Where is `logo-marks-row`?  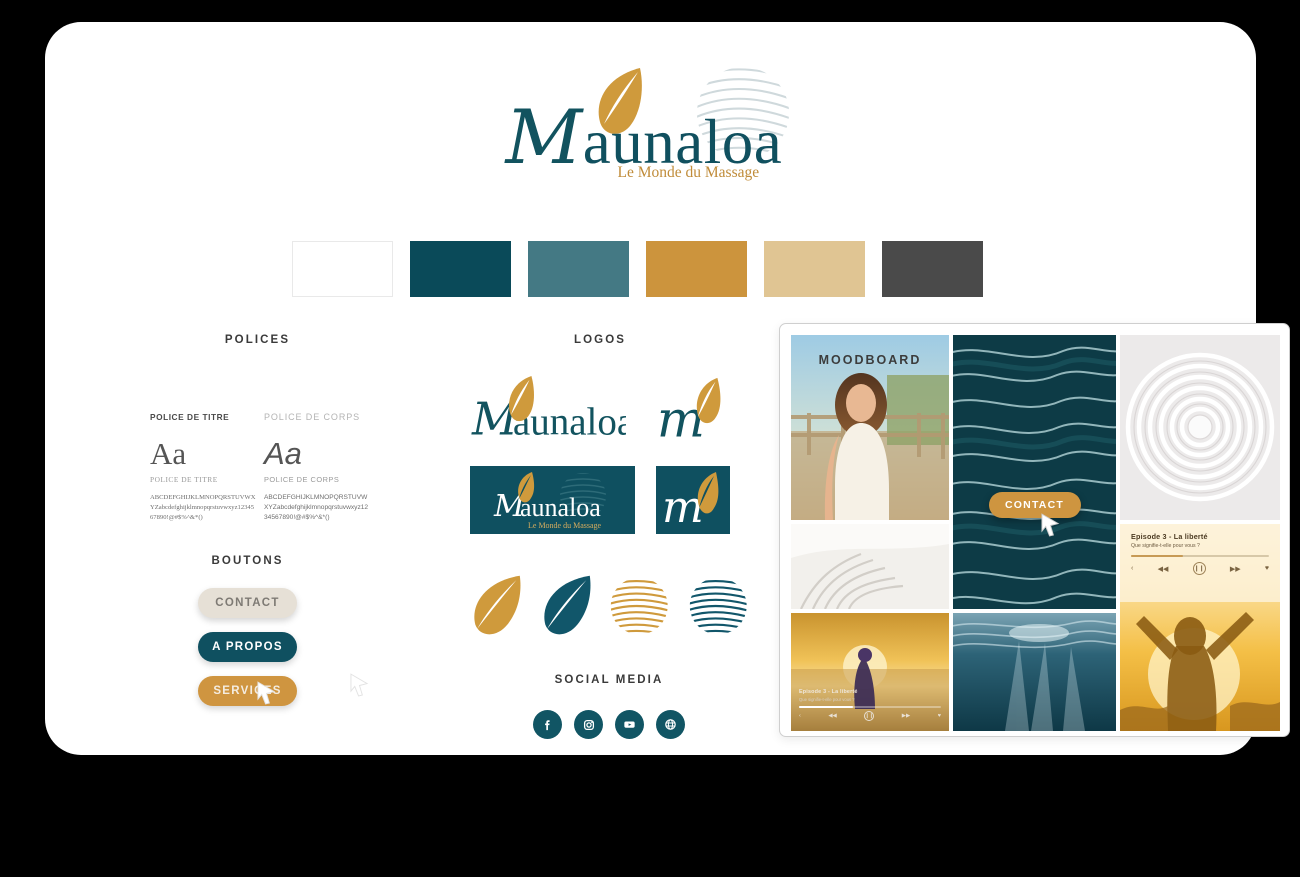
logo-marks-row is located at coordinates (609, 606).